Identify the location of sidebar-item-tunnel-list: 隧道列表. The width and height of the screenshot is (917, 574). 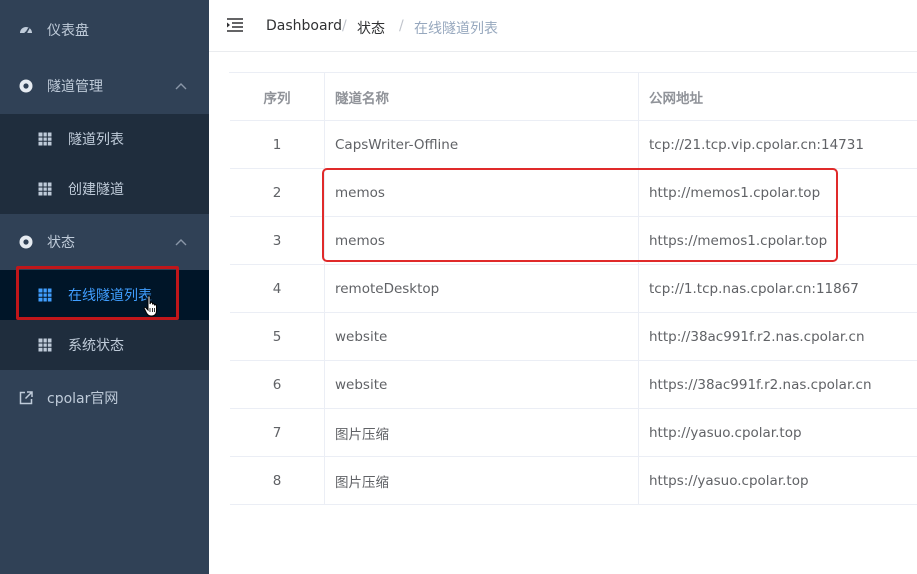
(104, 139).